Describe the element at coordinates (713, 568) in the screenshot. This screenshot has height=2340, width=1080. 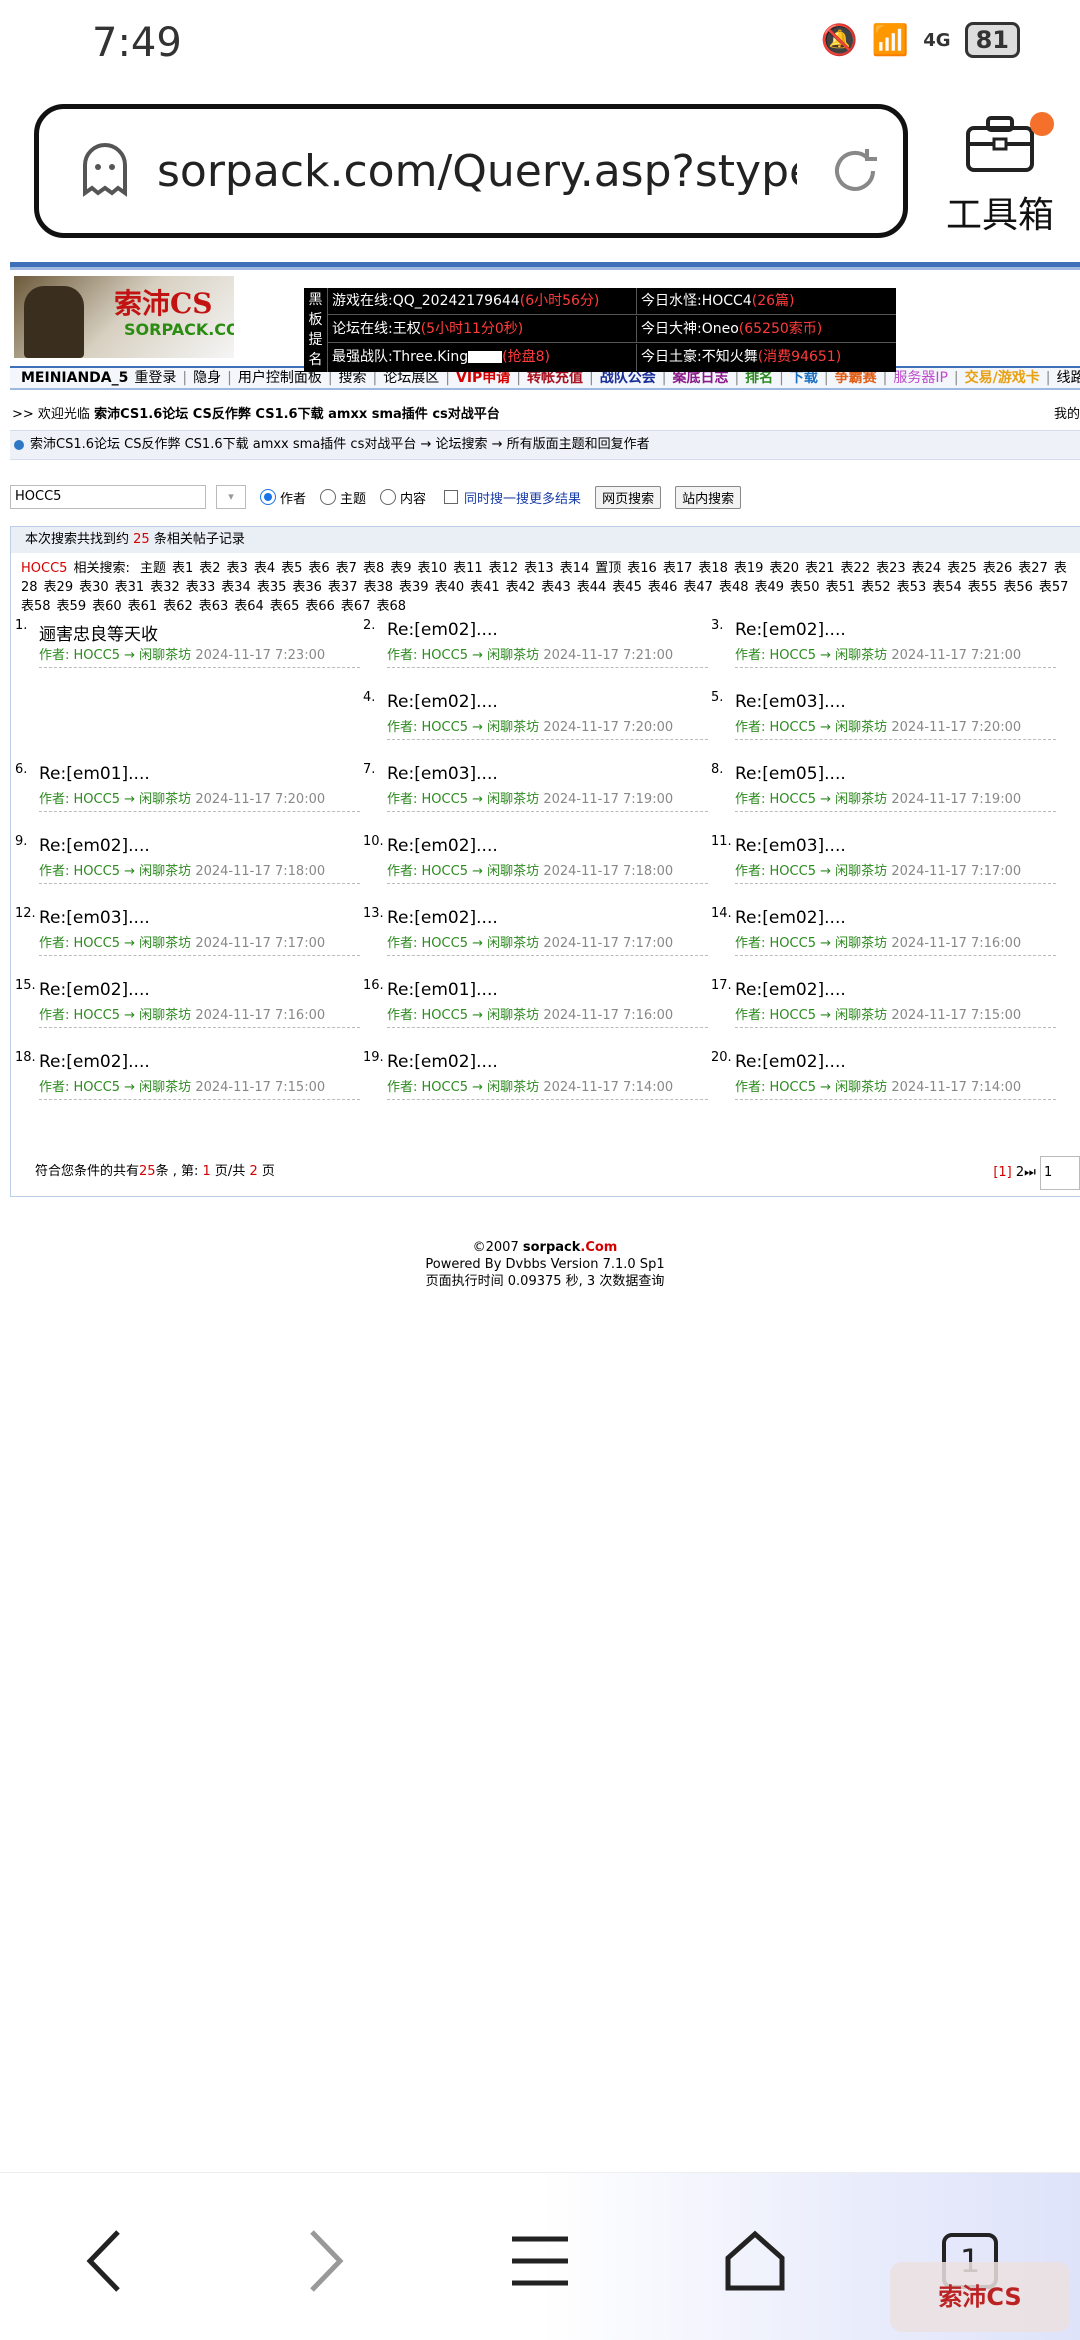
I see `related-table-link: 表18` at that location.